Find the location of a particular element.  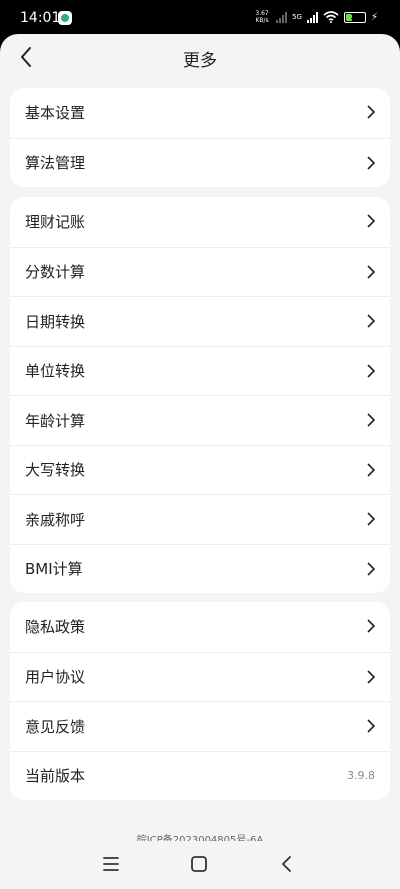

status-icons: 3.67 KB/s 5G 29 ⚡ is located at coordinates (315, 17).